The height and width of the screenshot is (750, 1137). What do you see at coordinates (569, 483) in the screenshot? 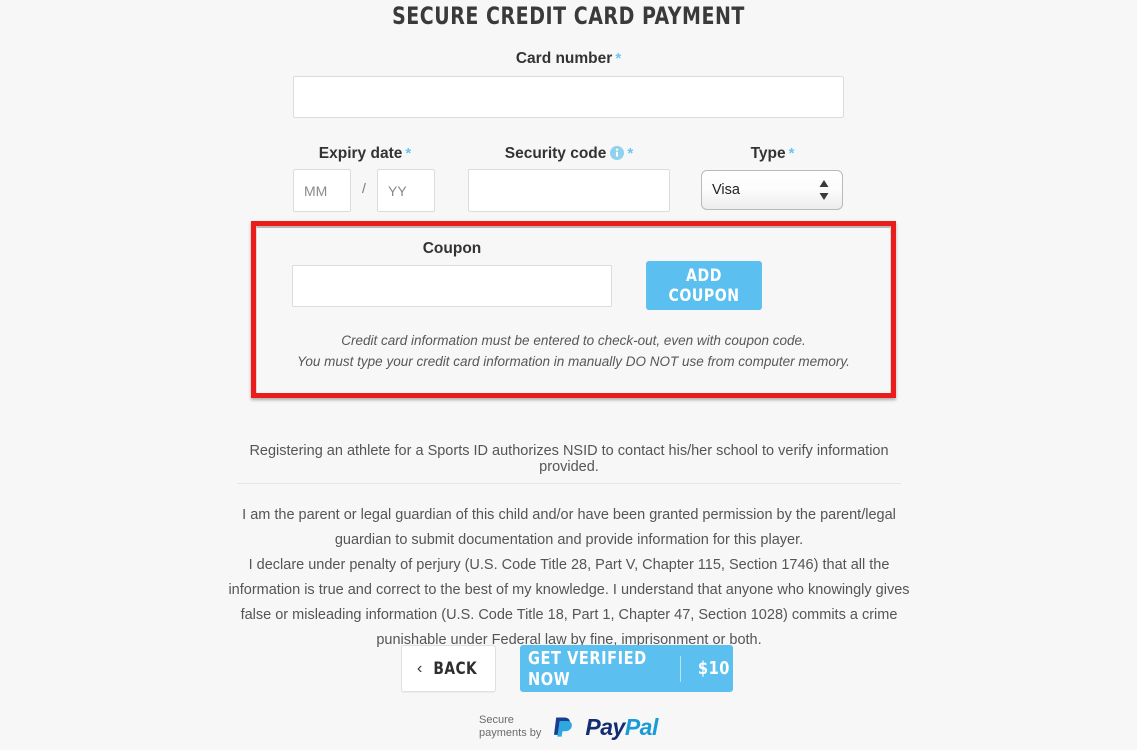
I see `section-divider` at bounding box center [569, 483].